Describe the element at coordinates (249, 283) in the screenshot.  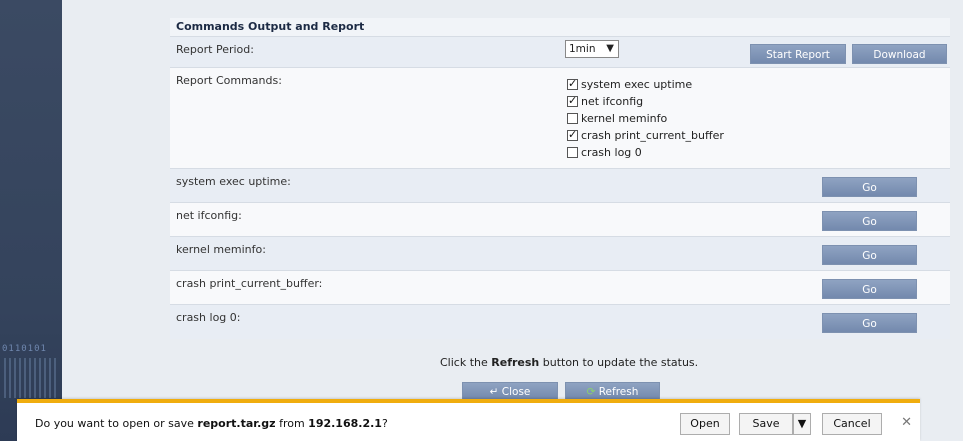
I see `command-label: crash print_current_buffer:` at that location.